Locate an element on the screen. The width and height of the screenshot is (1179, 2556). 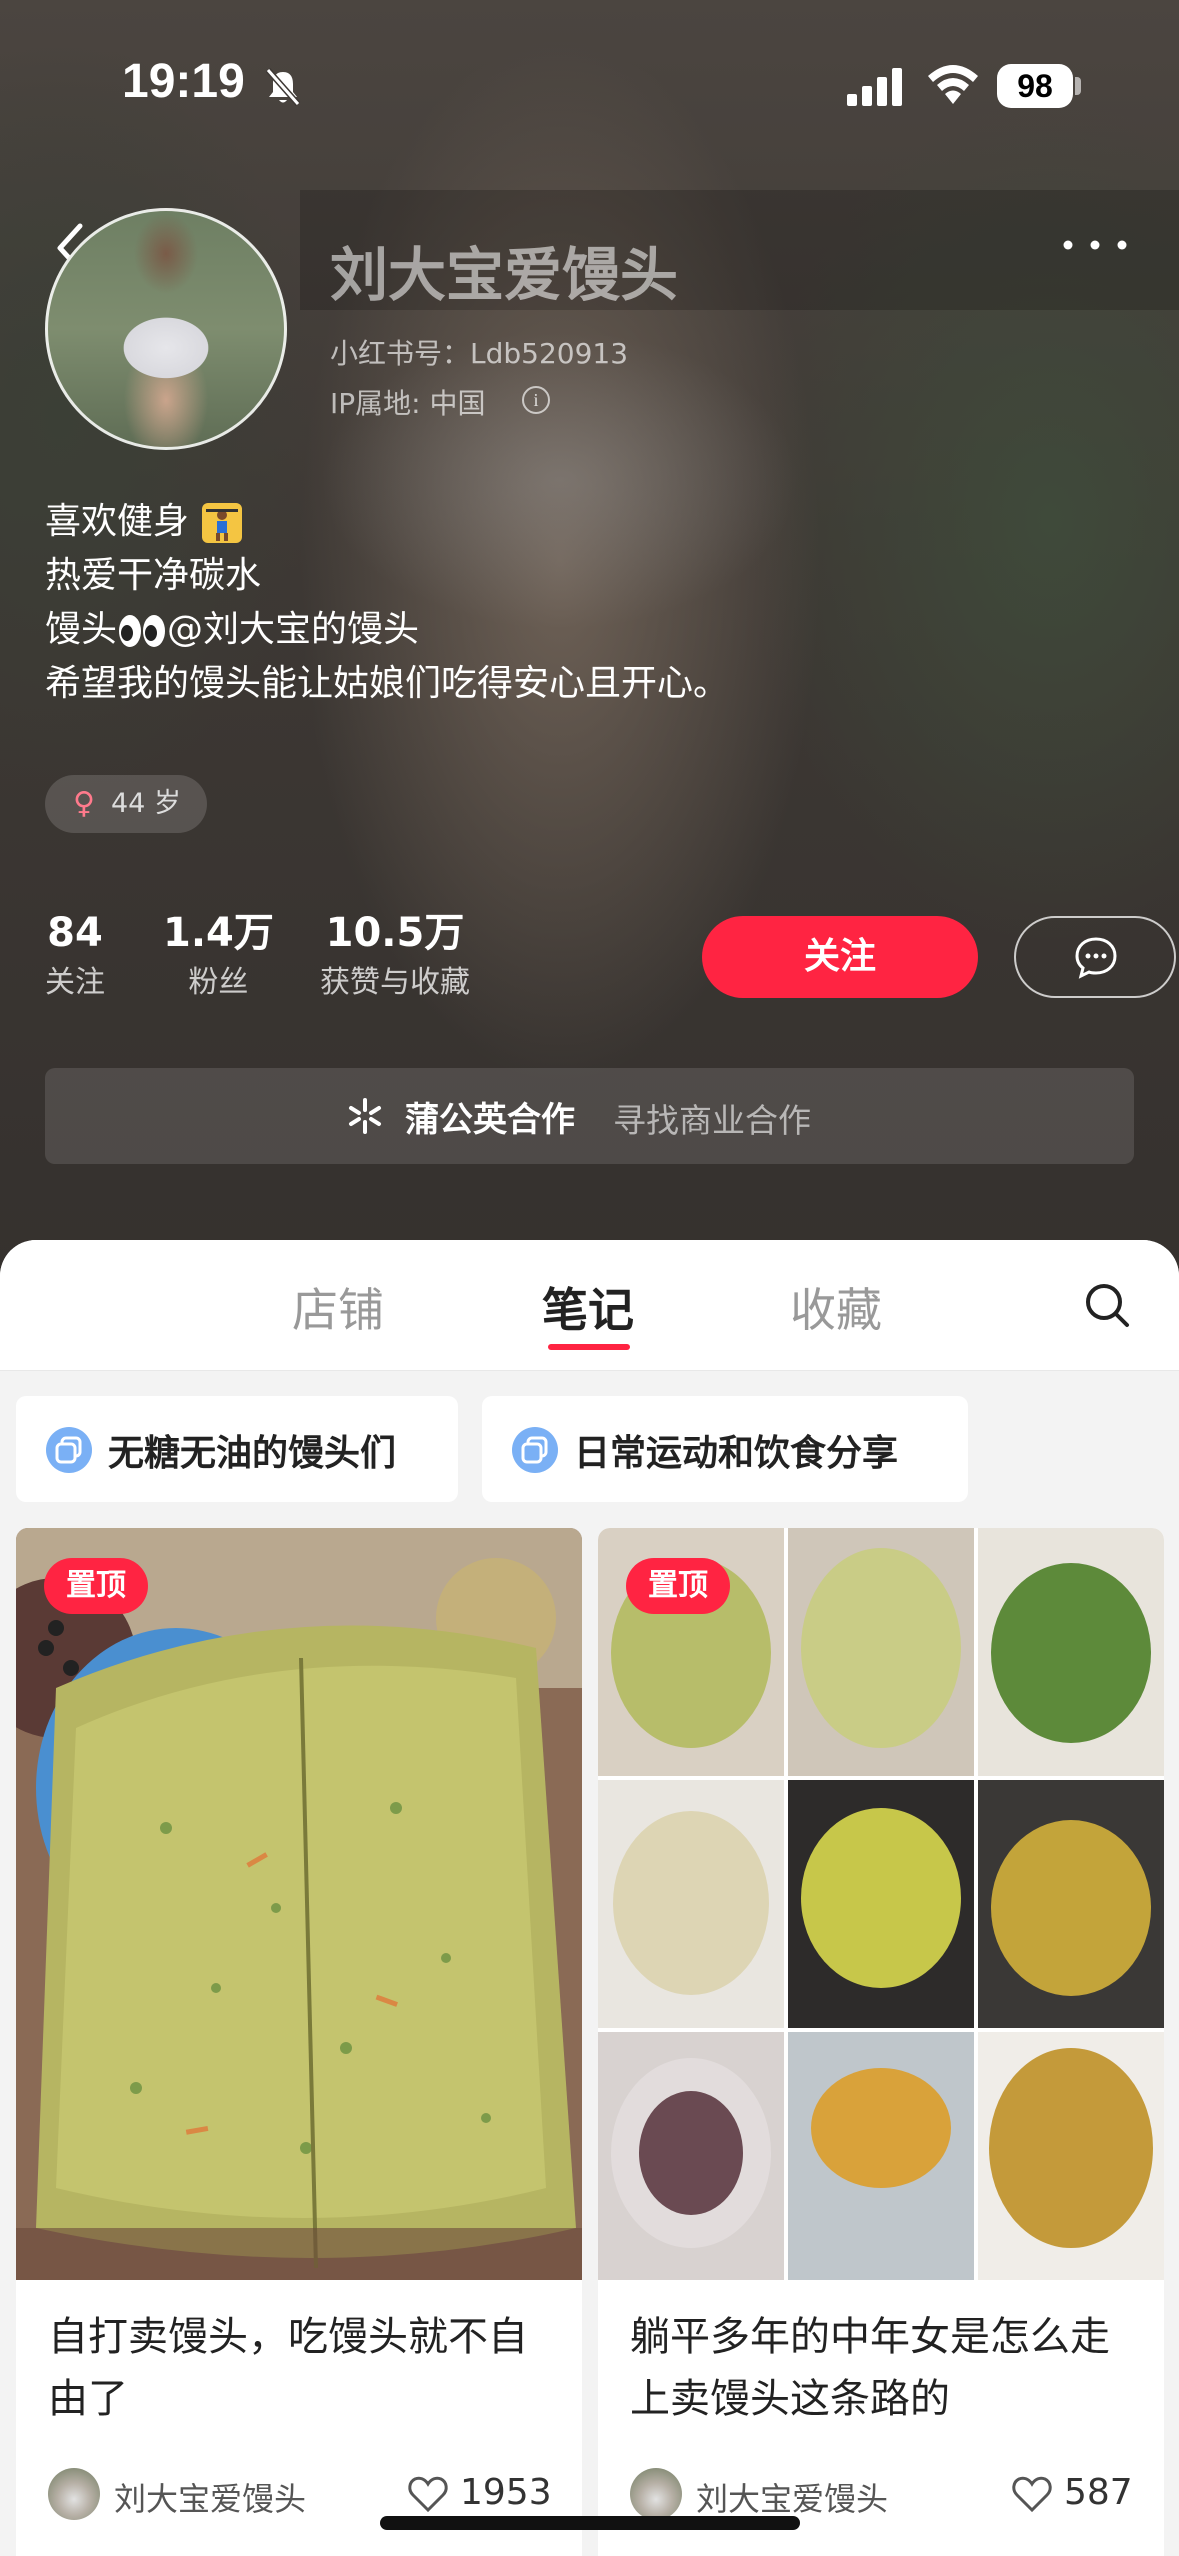
profile-name: 刘大宝爱馒头 is located at coordinates (504, 275).